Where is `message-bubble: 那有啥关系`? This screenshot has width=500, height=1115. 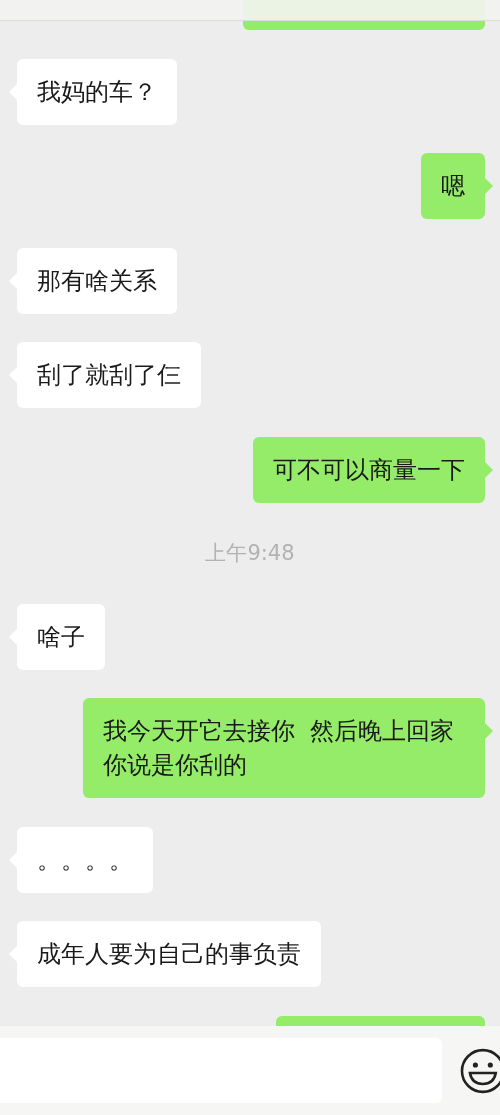
message-bubble: 那有啥关系 is located at coordinates (97, 280).